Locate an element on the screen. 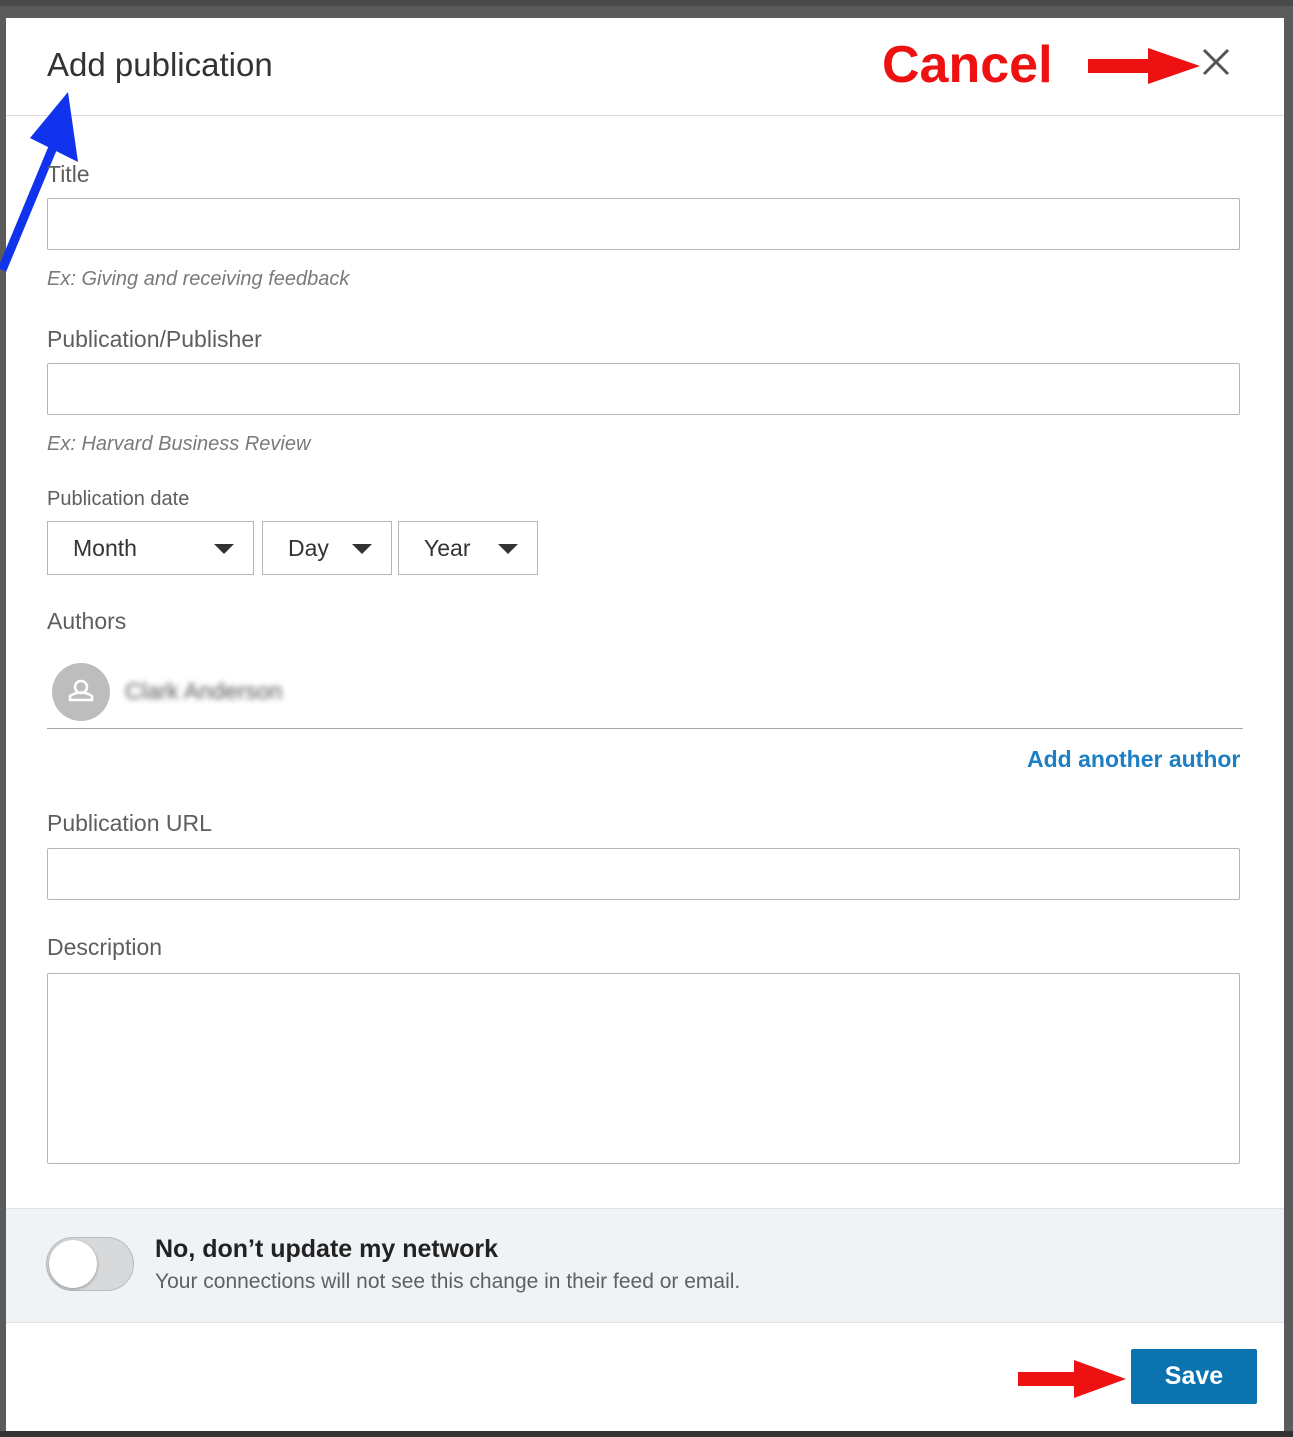 This screenshot has height=1437, width=1293. year-select: Year is located at coordinates (468, 548).